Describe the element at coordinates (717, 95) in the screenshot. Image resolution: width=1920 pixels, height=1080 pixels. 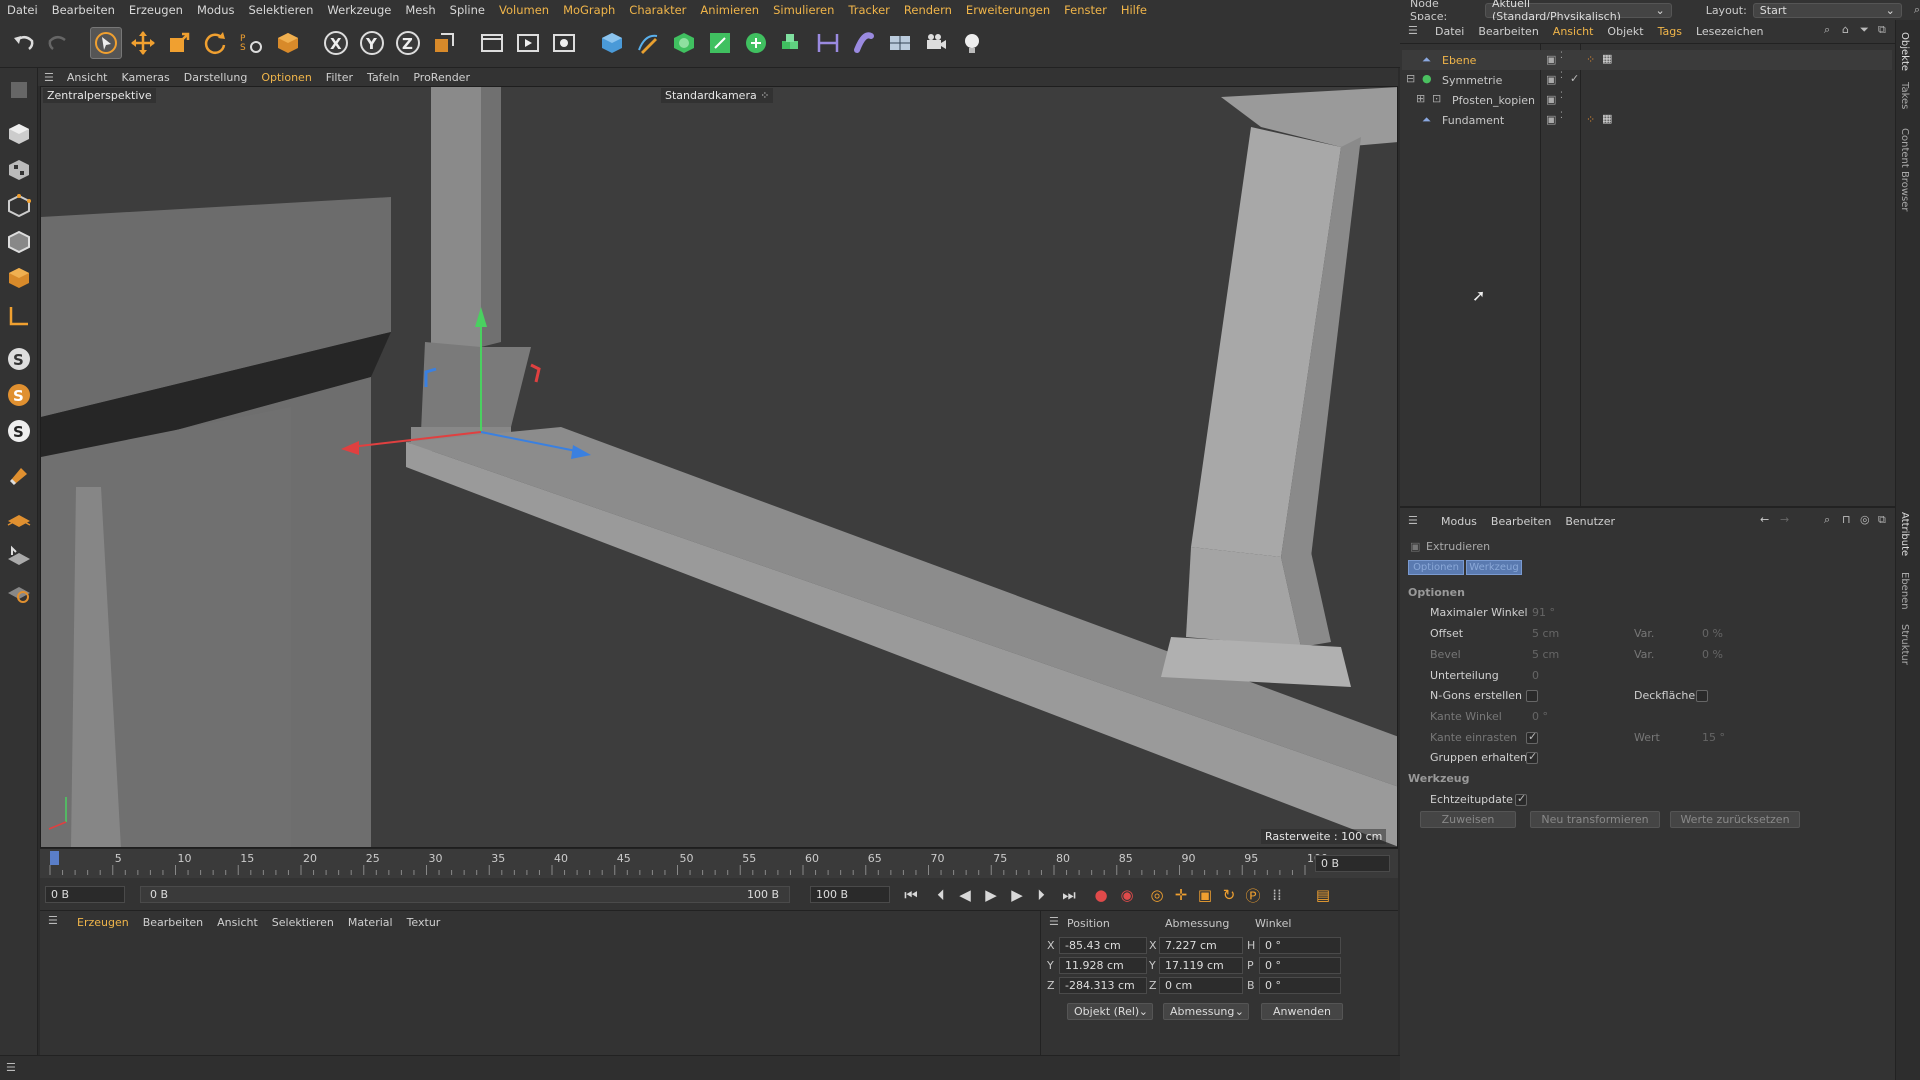
I see `viewport-camera-label: Standardkamera ⁘` at that location.